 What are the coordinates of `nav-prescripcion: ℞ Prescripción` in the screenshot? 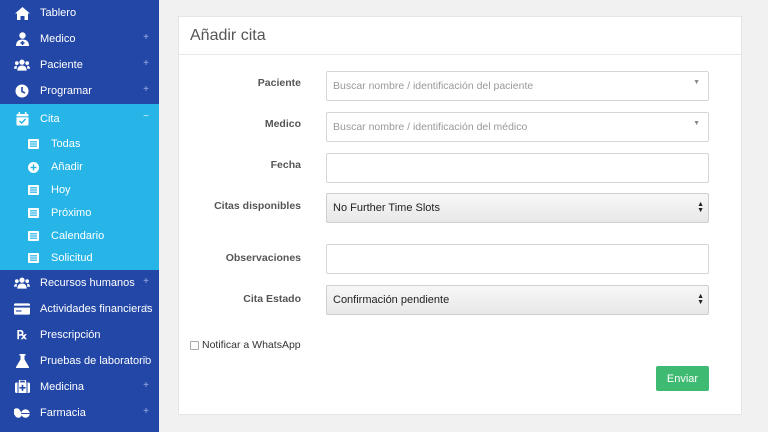 It's located at (79, 335).